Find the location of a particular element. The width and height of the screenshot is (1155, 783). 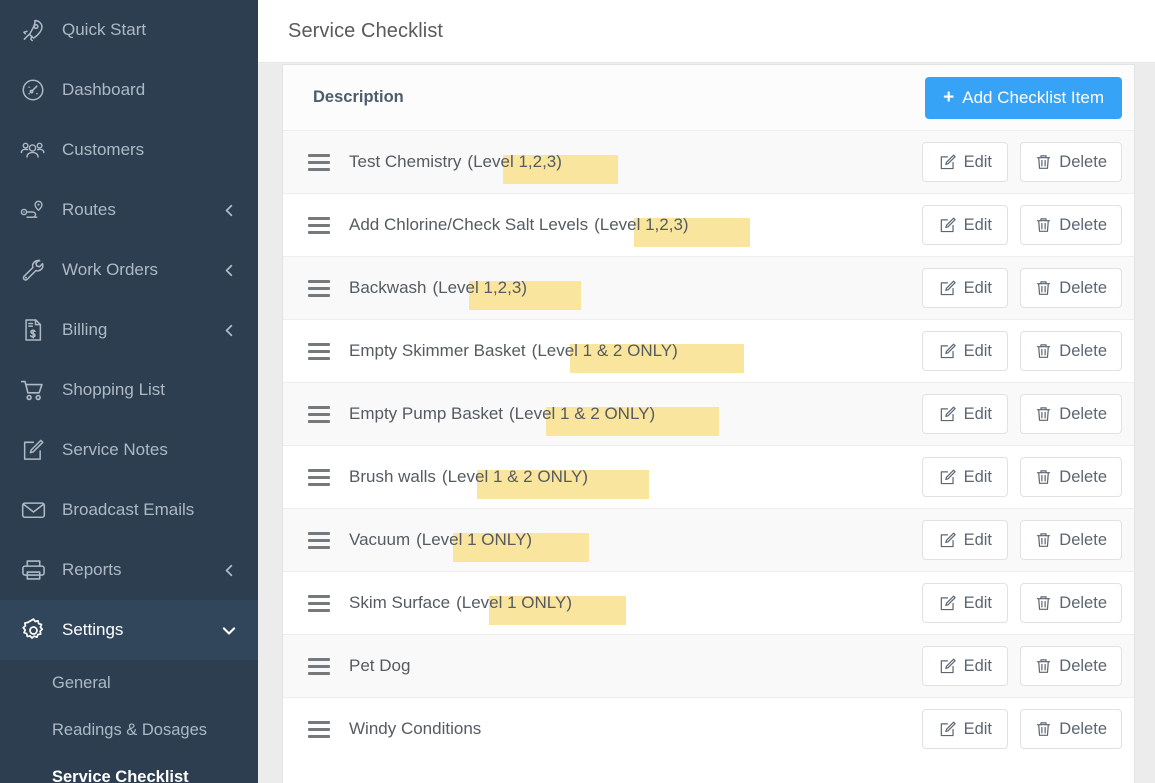

sidebar-item-customers: Customers is located at coordinates (129, 150).